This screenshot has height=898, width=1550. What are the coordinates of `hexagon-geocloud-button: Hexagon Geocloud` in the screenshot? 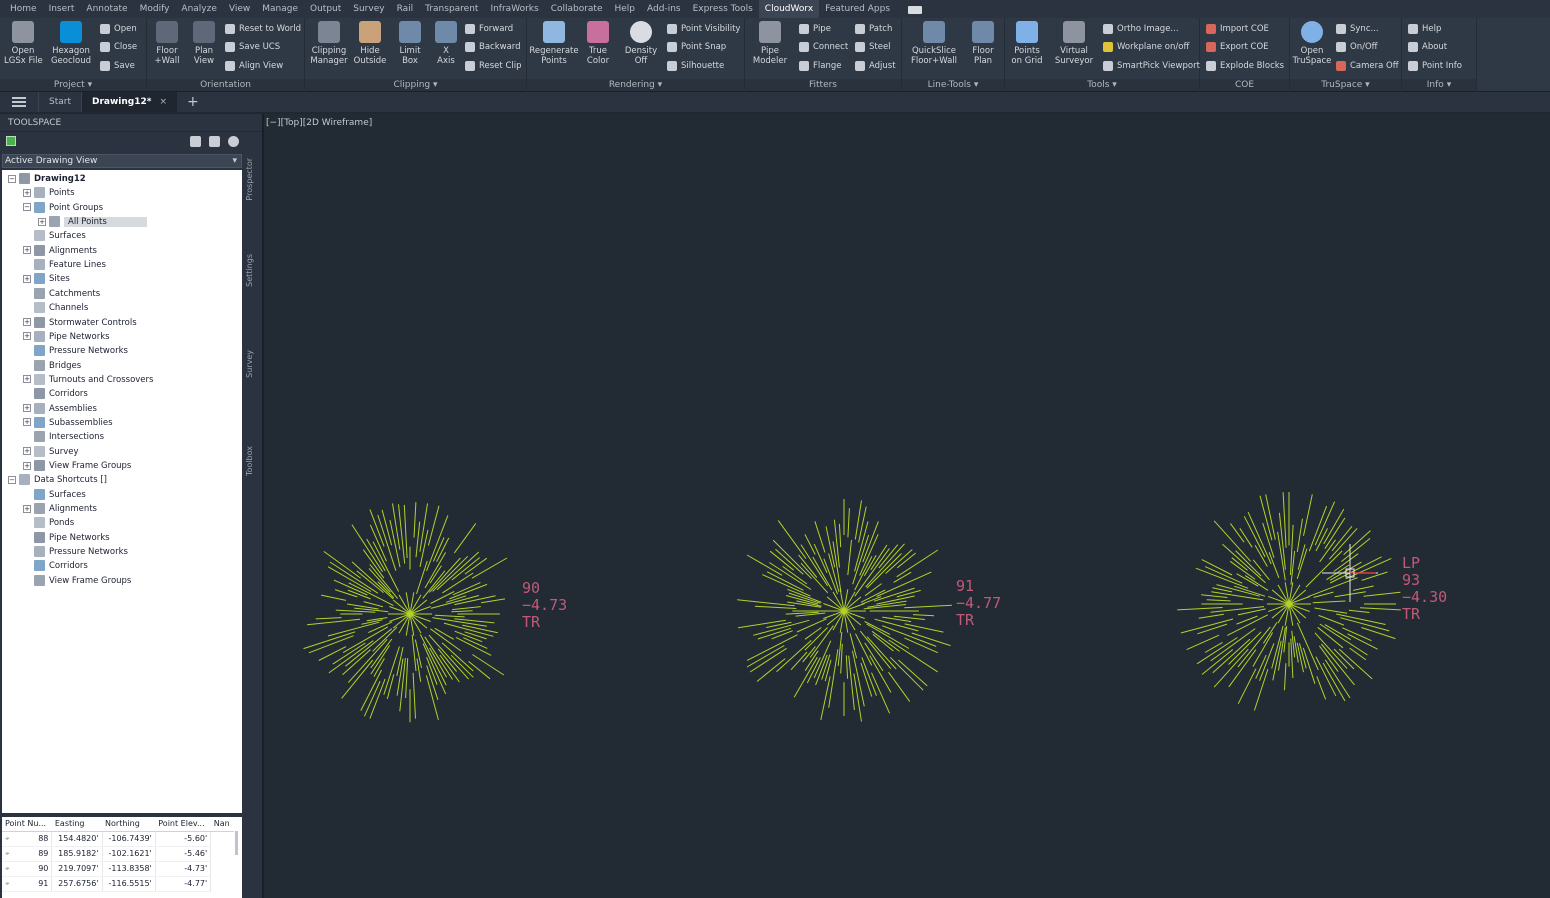 It's located at (71, 43).